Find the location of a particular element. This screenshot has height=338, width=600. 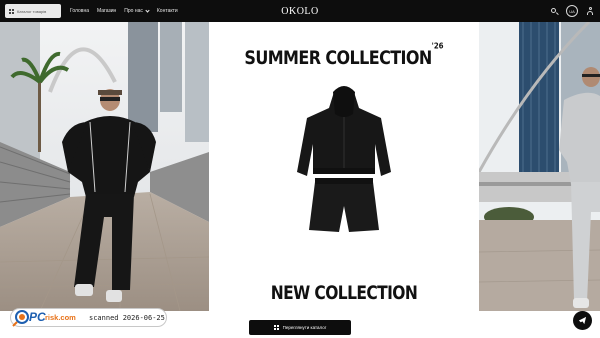

catalog-button: Каталог товарів is located at coordinates (33, 11).